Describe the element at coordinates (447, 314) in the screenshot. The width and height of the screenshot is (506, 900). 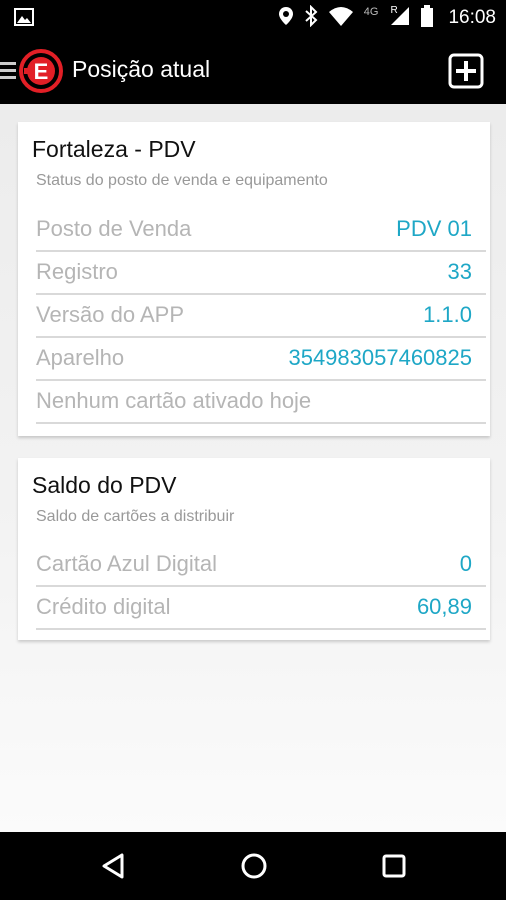
I see `row-value: 1.1.0` at that location.